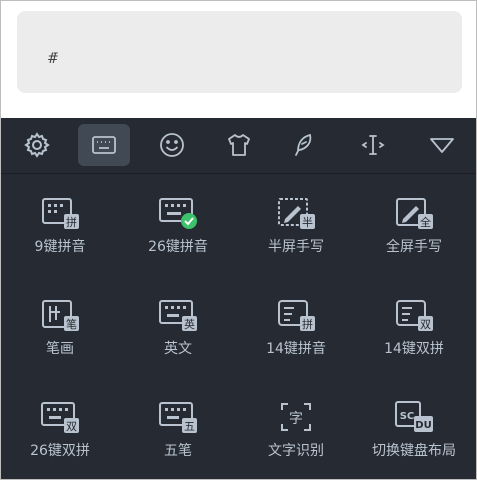  I want to click on 14key-shuangpin-icon: 双, so click(414, 315).